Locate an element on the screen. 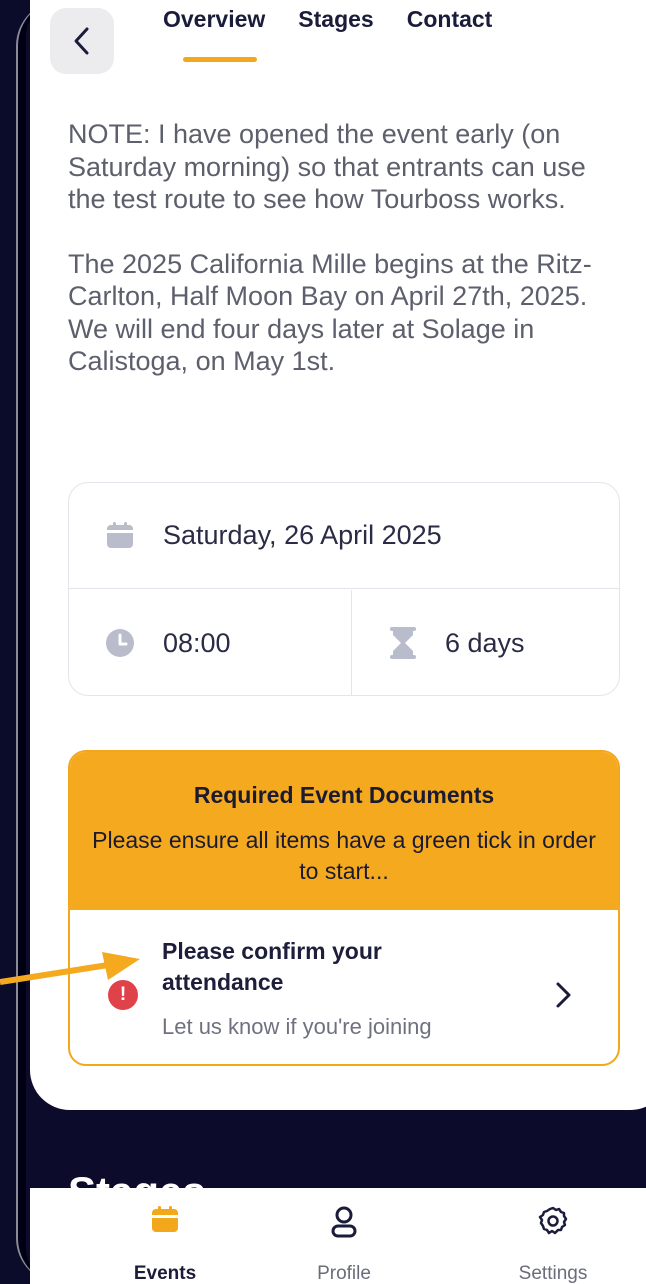  event-date-row: Saturday, 26 April 2025 is located at coordinates (344, 536).